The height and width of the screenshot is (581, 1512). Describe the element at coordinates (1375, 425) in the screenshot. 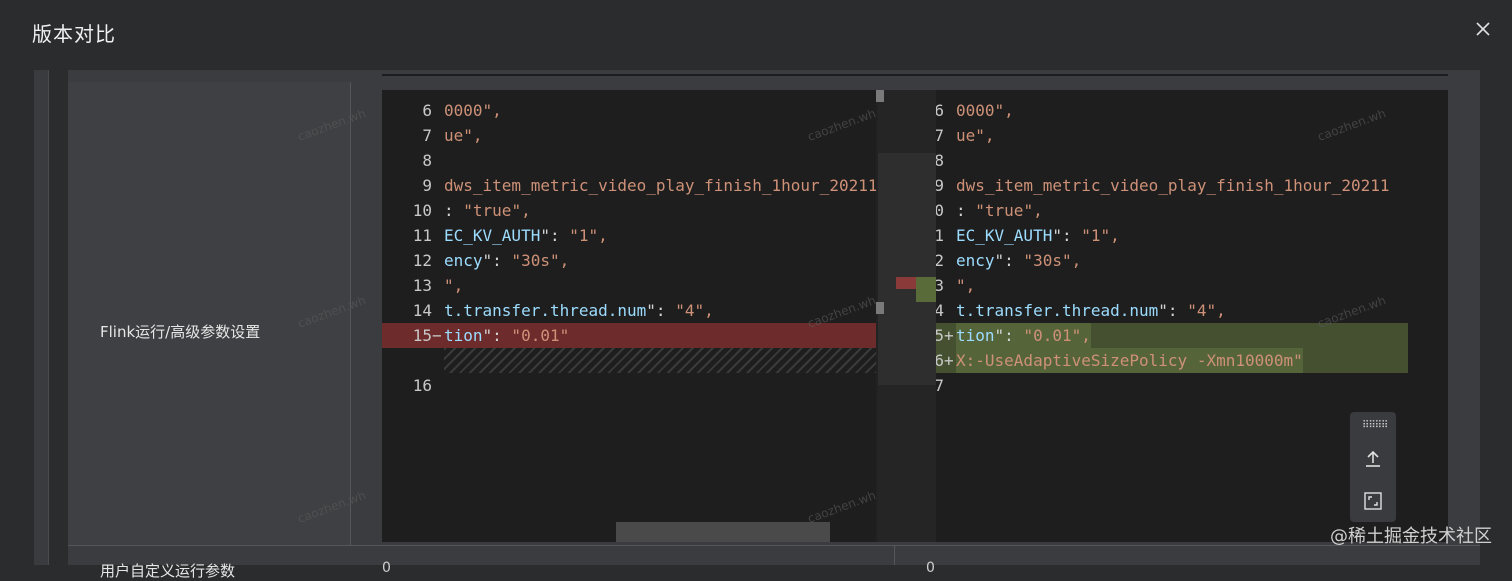

I see `drag-handle-icon: ⠿⠿⠿⠿` at that location.